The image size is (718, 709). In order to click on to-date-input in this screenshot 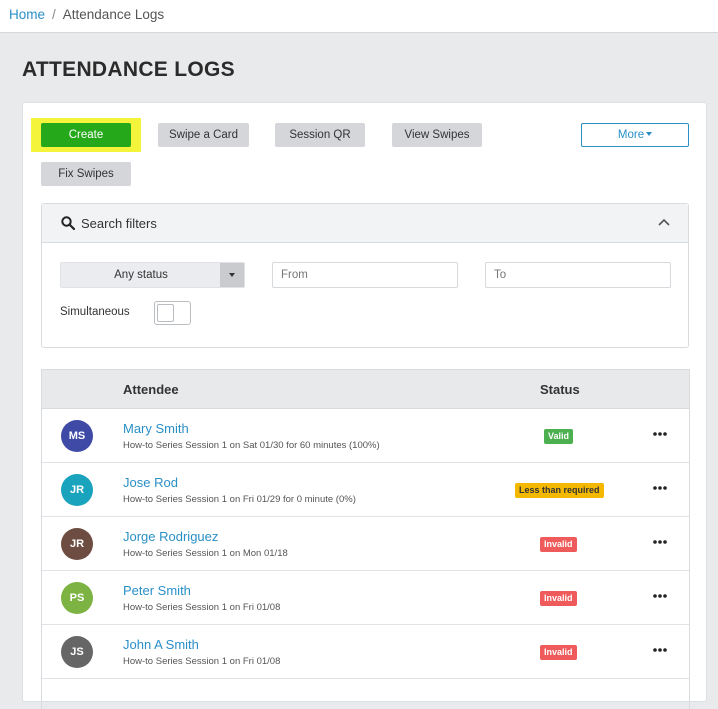, I will do `click(578, 275)`.